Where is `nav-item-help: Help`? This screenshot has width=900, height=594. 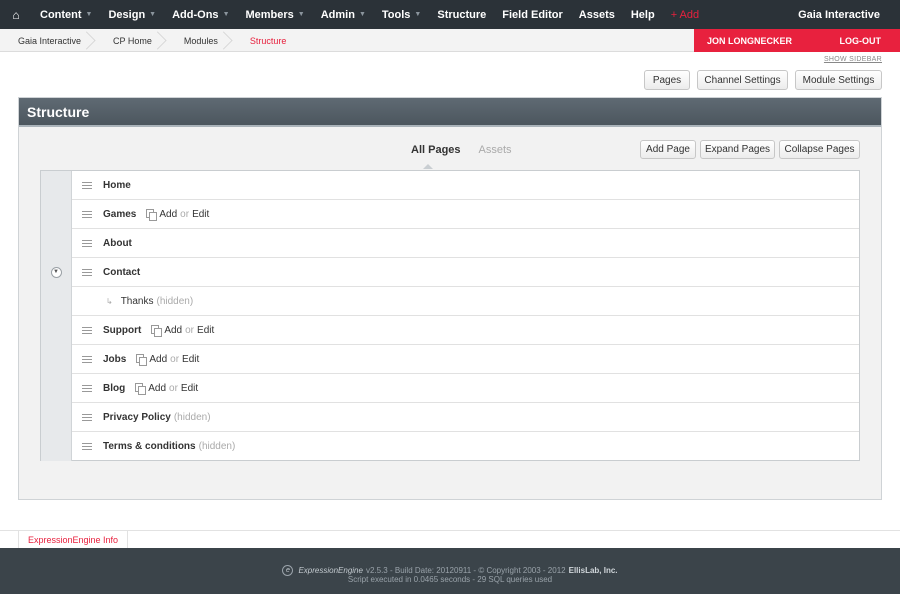 nav-item-help: Help is located at coordinates (643, 14).